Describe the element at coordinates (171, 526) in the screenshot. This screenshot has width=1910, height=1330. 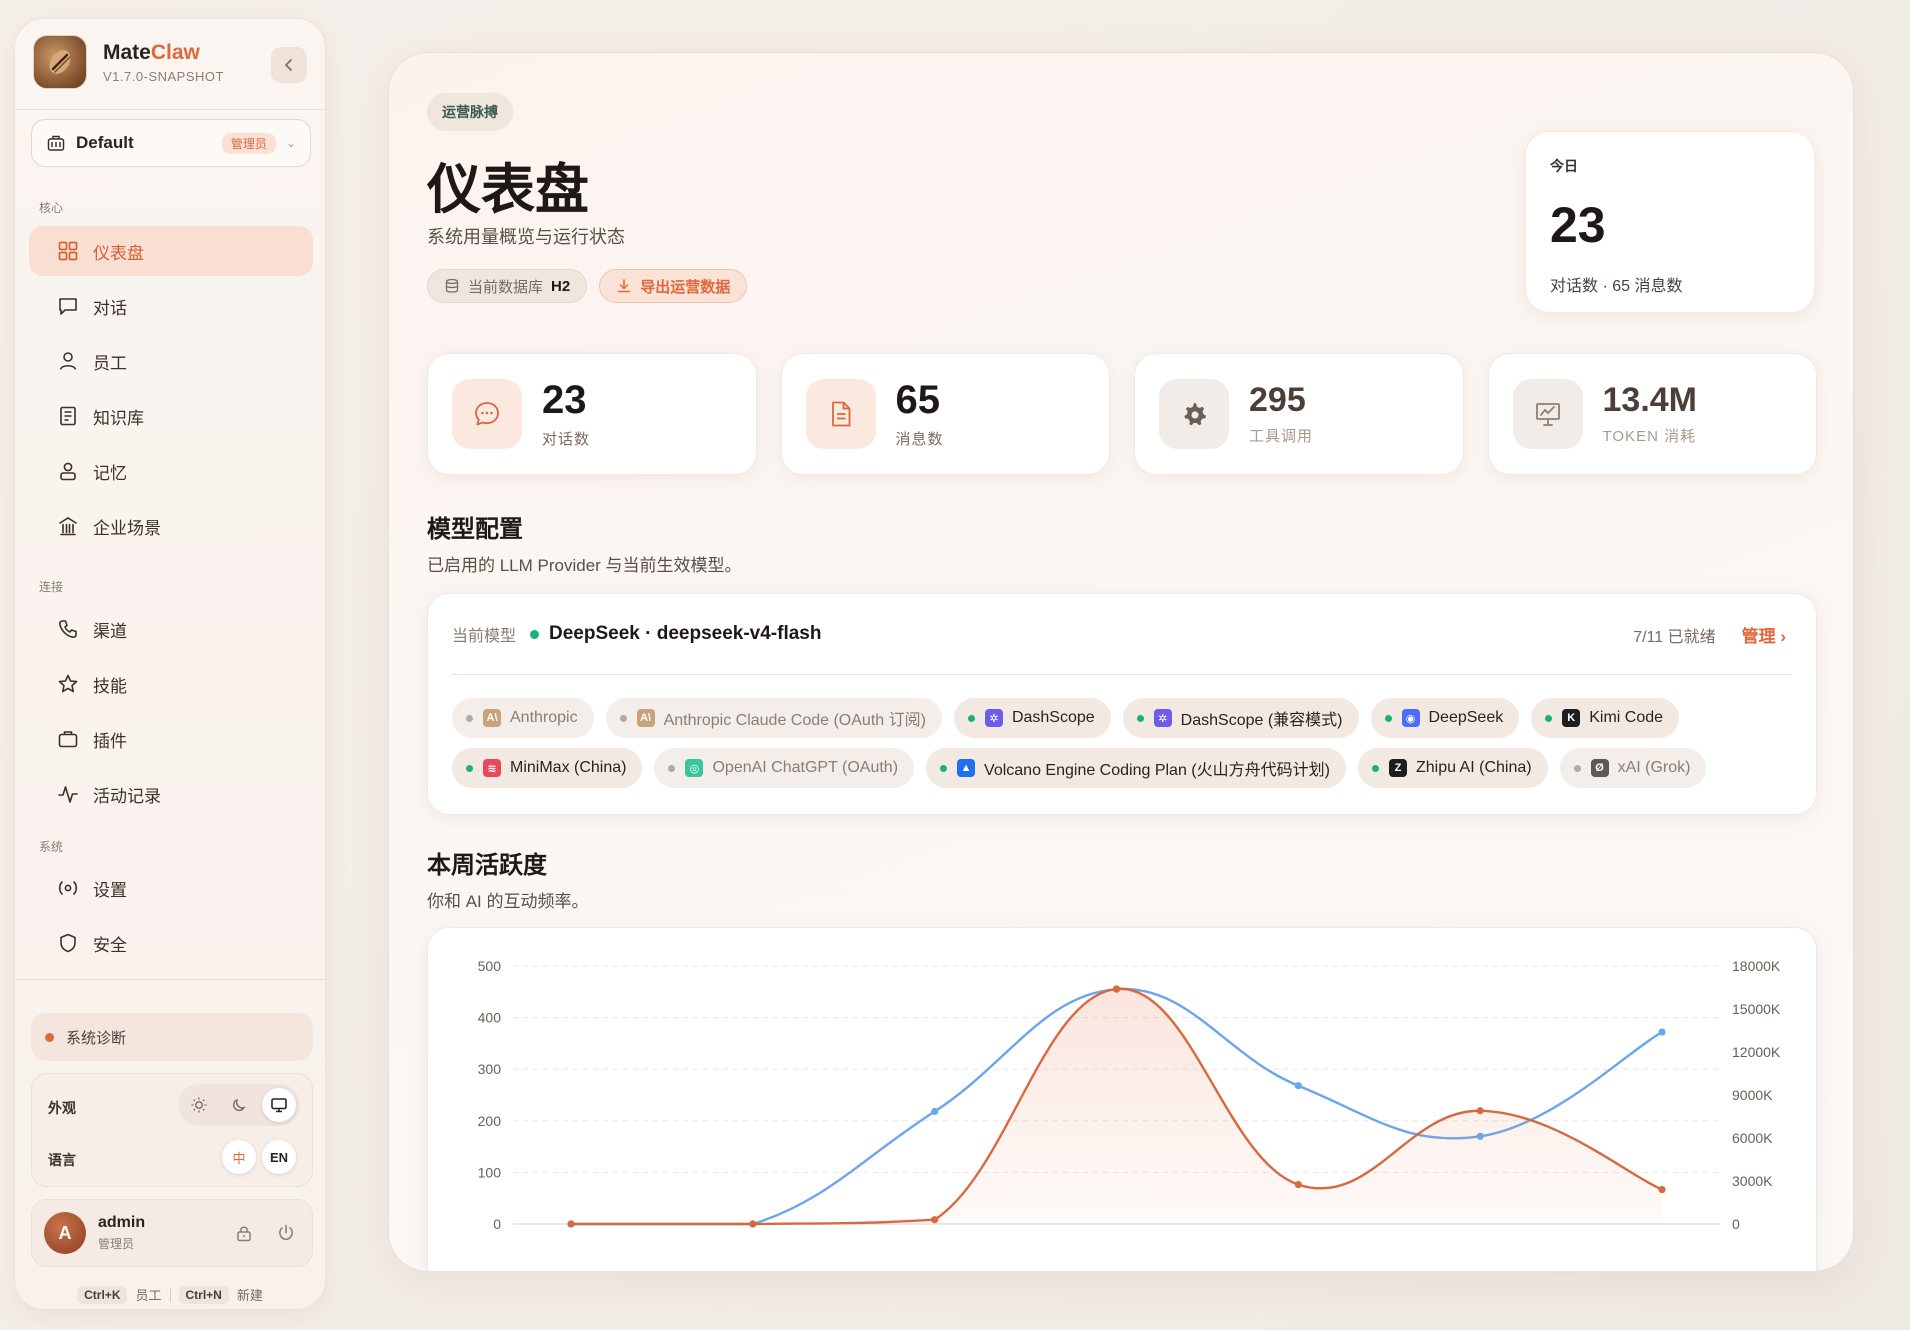
I see `sidebar-item-enterprise: 企业场景` at that location.